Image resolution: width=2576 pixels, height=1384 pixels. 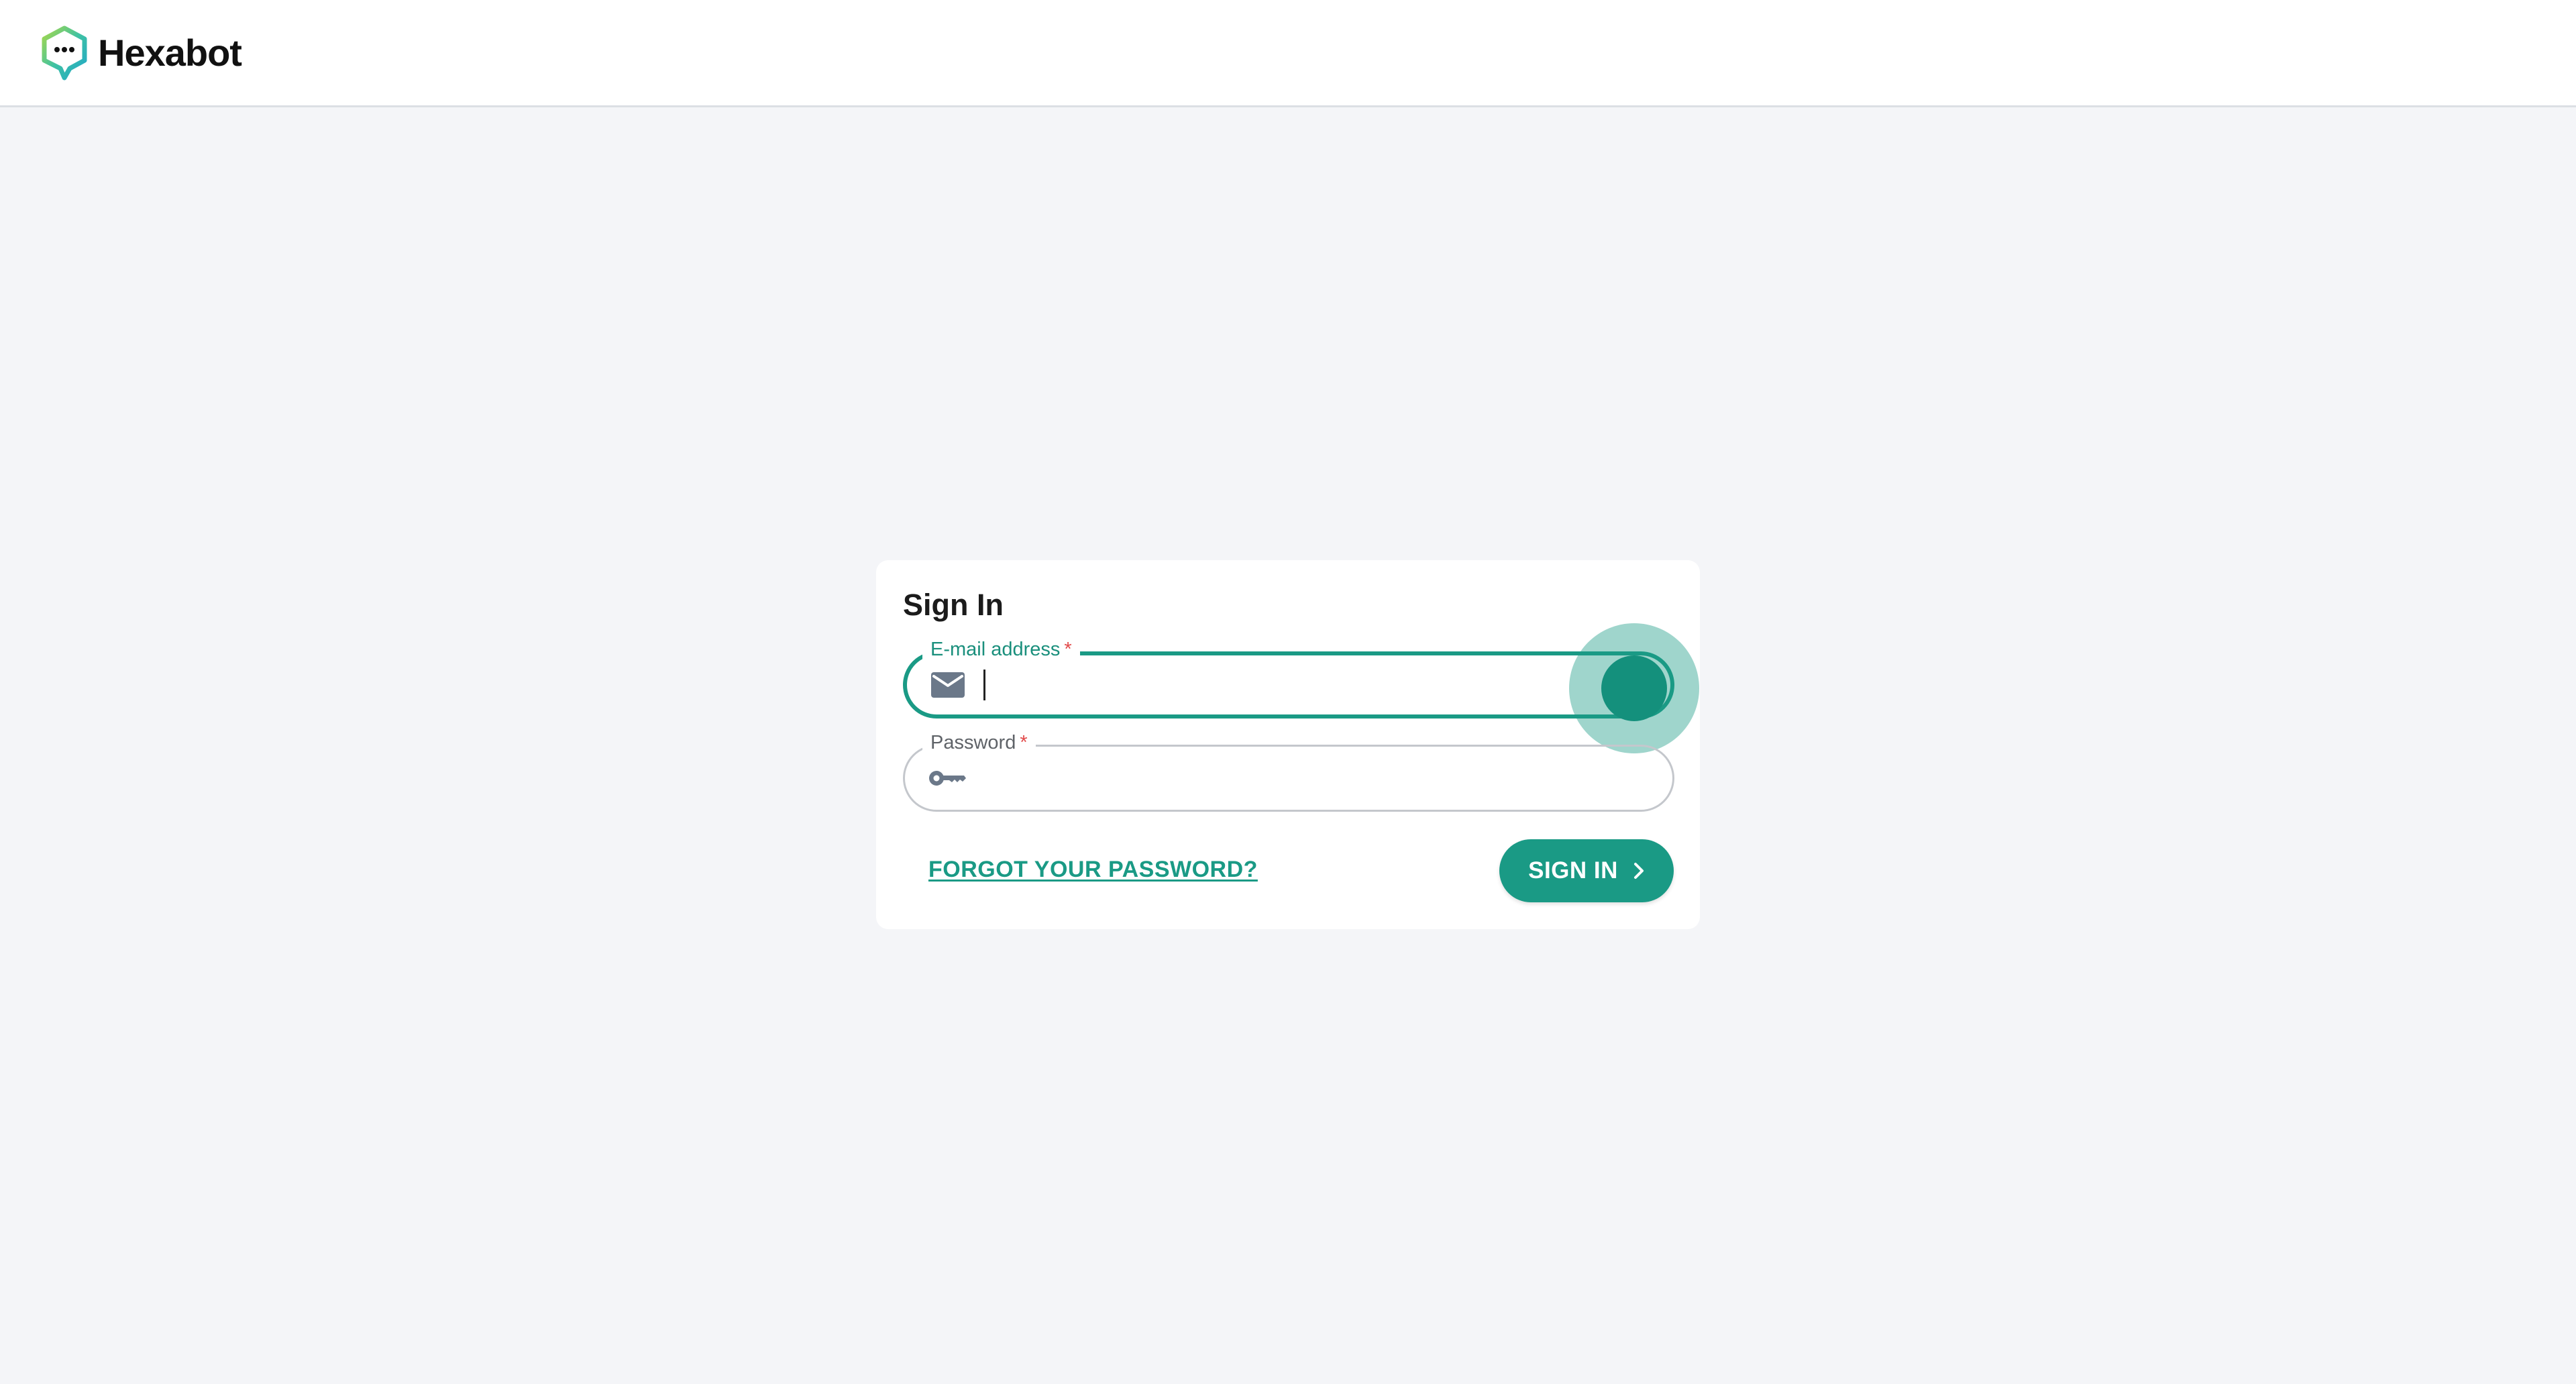 I want to click on hexabot-logo-icon, so click(x=64, y=53).